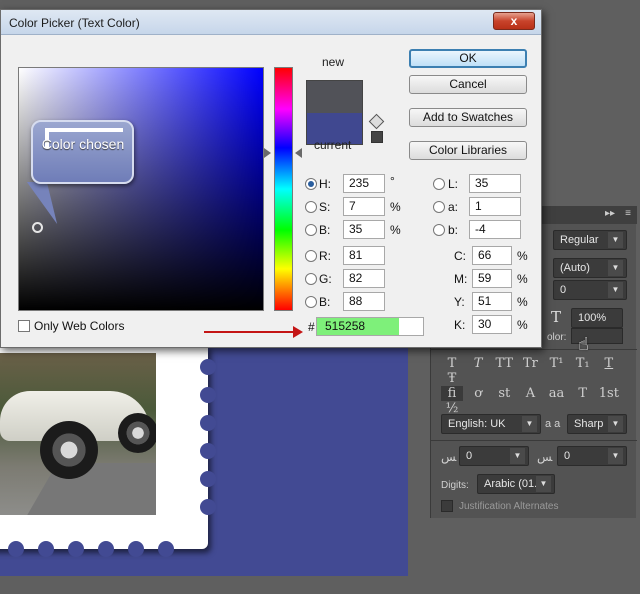 This screenshot has height=594, width=640. What do you see at coordinates (478, 206) in the screenshot?
I see `lab-a-value: 1` at bounding box center [478, 206].